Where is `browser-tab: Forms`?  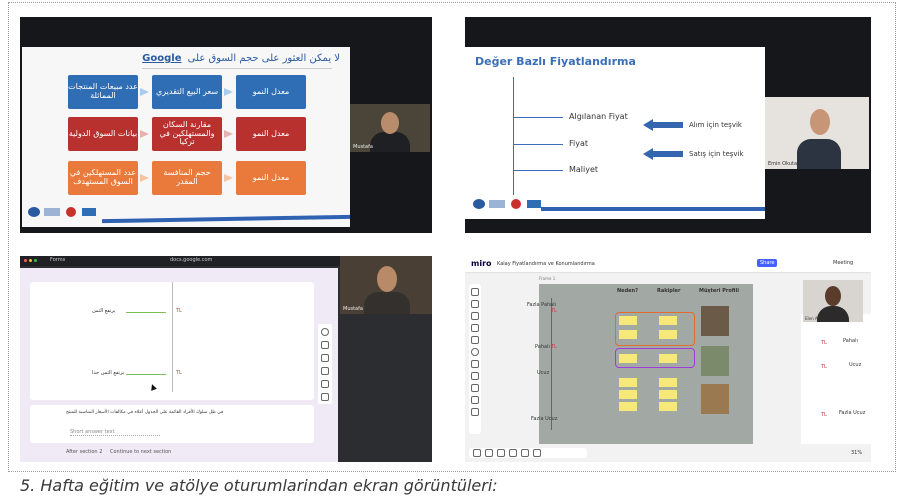 browser-tab: Forms is located at coordinates (57, 260).